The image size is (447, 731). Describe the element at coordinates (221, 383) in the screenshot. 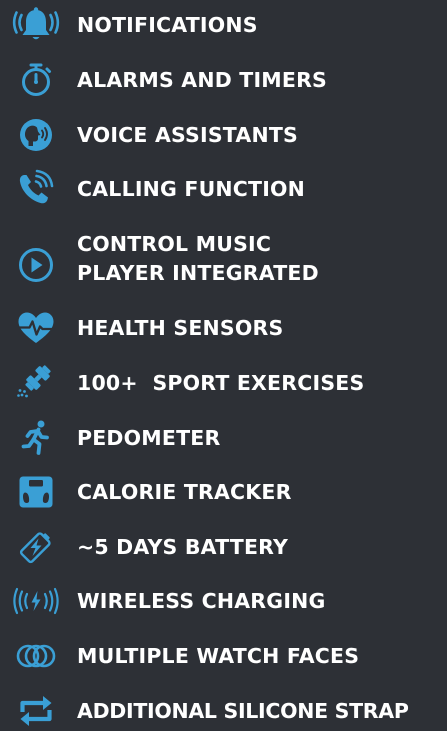

I see `feature-label-sport-exercises: 100+ SPORT EXERCISES` at that location.